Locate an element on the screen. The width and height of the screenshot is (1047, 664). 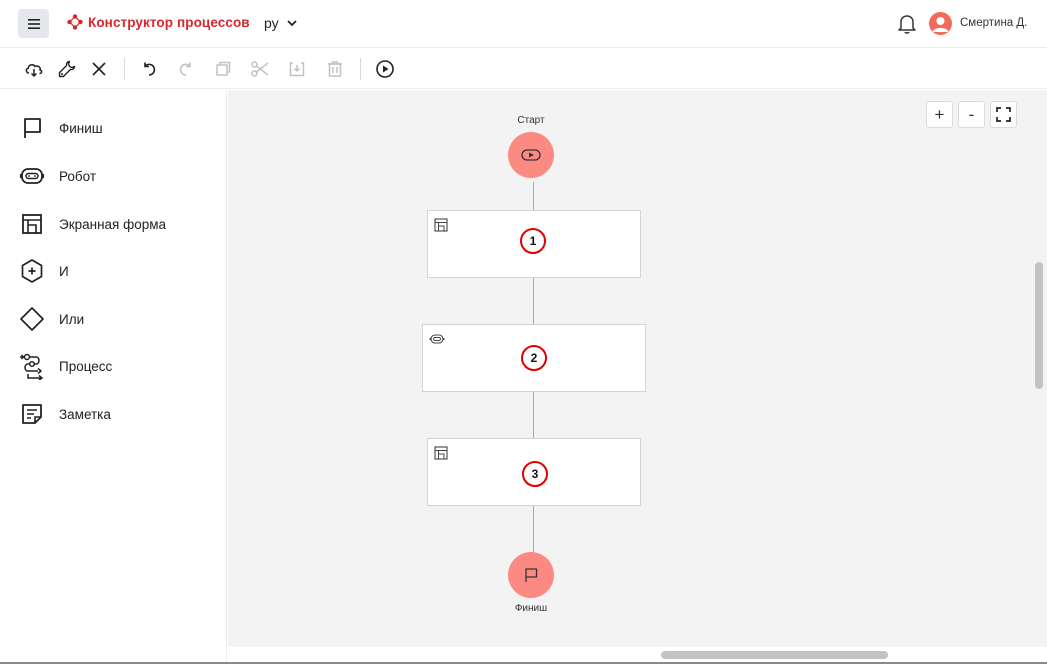
palette-item-label: Заметка is located at coordinates (85, 414).